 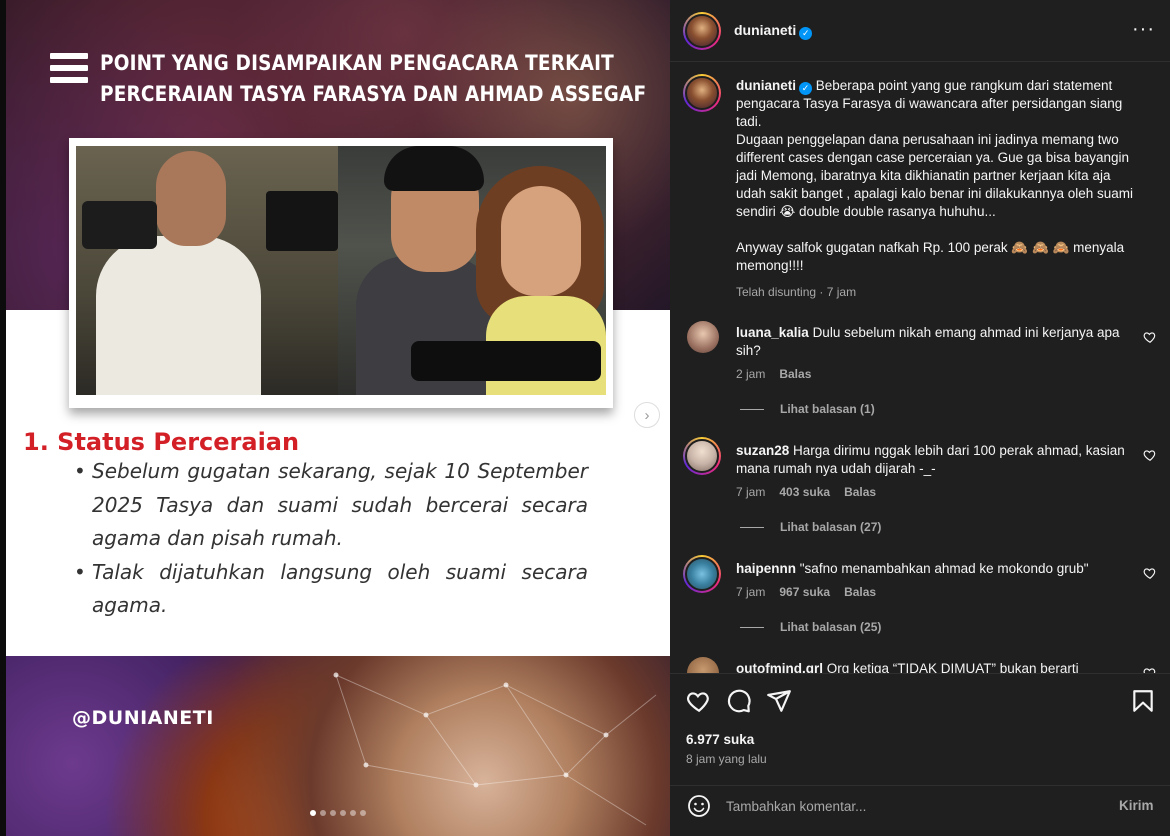 What do you see at coordinates (916, 806) in the screenshot?
I see `comment-input` at bounding box center [916, 806].